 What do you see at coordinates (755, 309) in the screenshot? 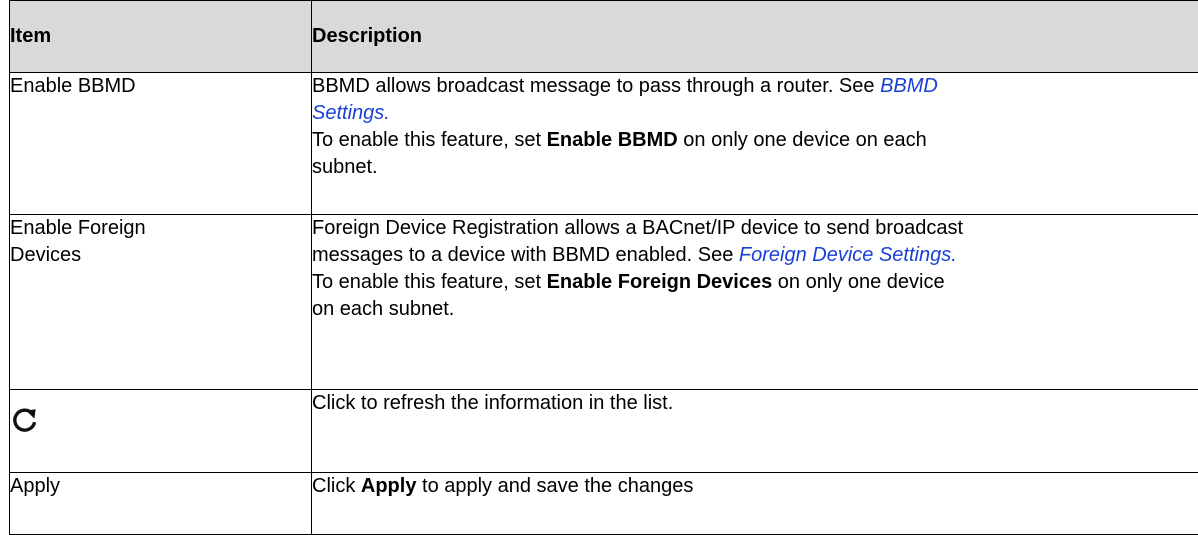
I see `description-text: on each subnet.` at bounding box center [755, 309].